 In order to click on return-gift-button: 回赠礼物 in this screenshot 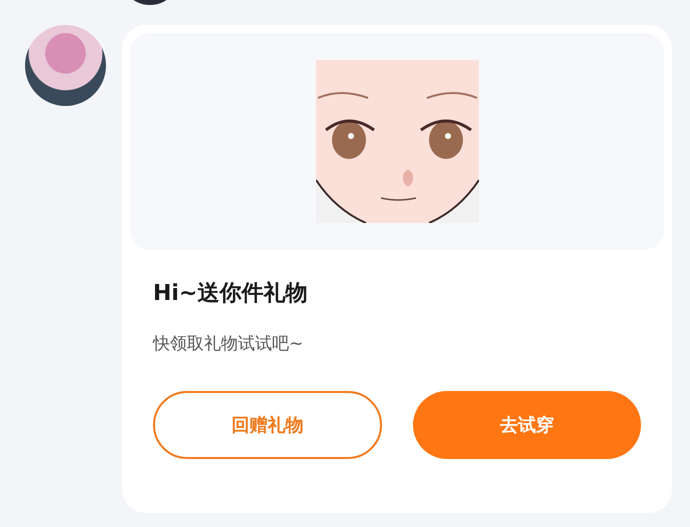, I will do `click(267, 425)`.